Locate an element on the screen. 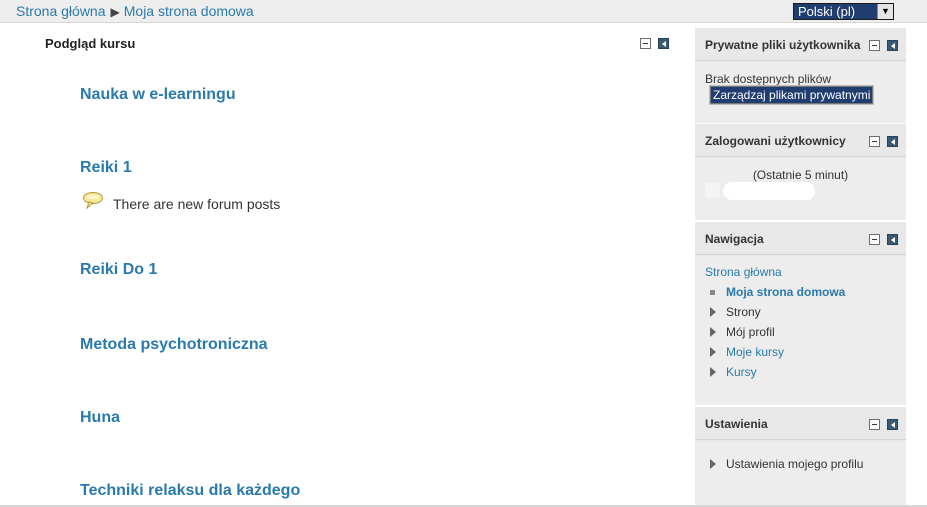 This screenshot has width=927, height=507. block-header: Ustawienia is located at coordinates (800, 423).